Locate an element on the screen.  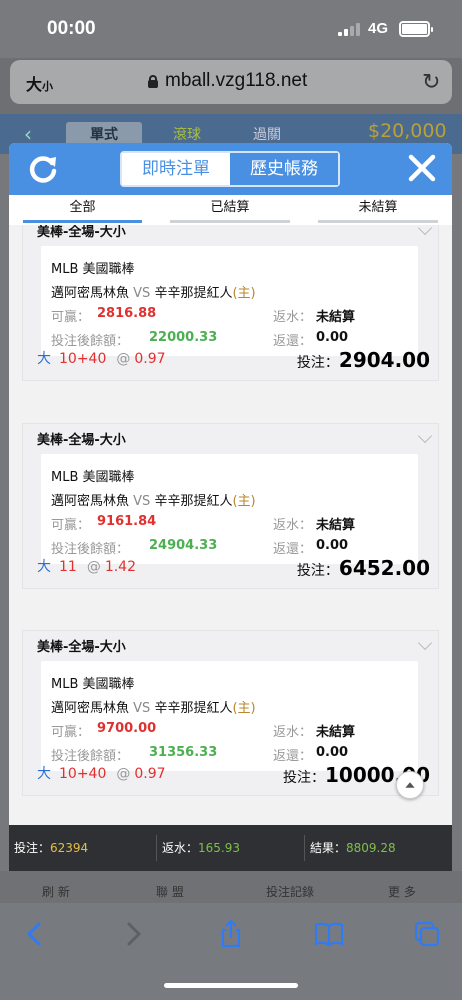
reload-icon: ↻ is located at coordinates (431, 82).